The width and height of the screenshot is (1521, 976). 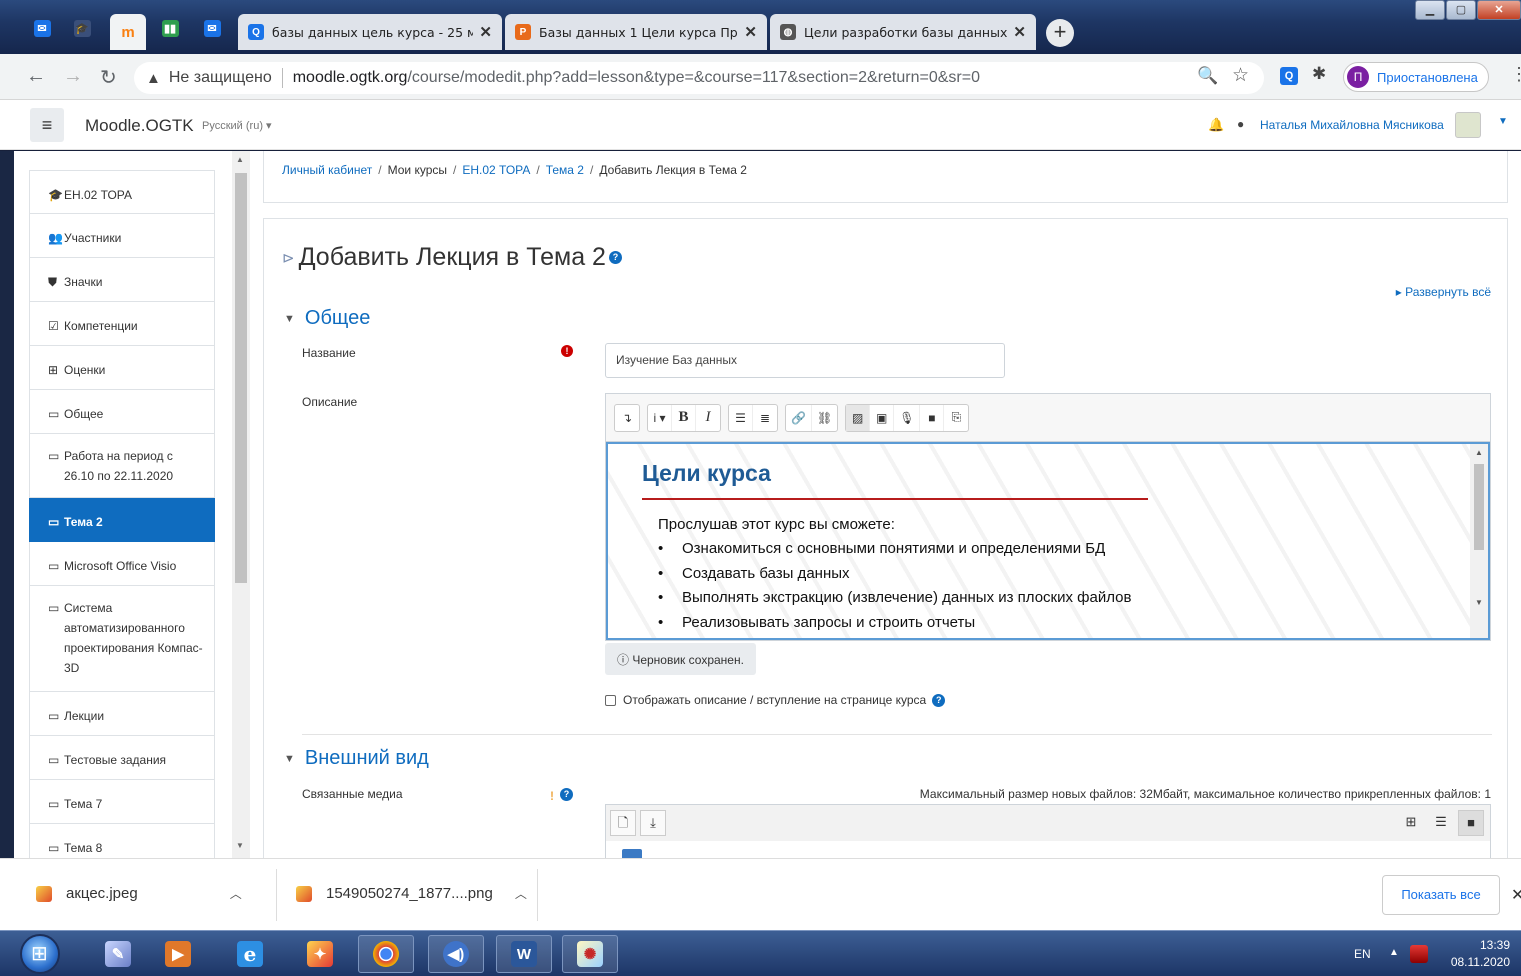 I want to click on breadcrumb-course: ЕН.02 ТОРА, so click(x=496, y=170).